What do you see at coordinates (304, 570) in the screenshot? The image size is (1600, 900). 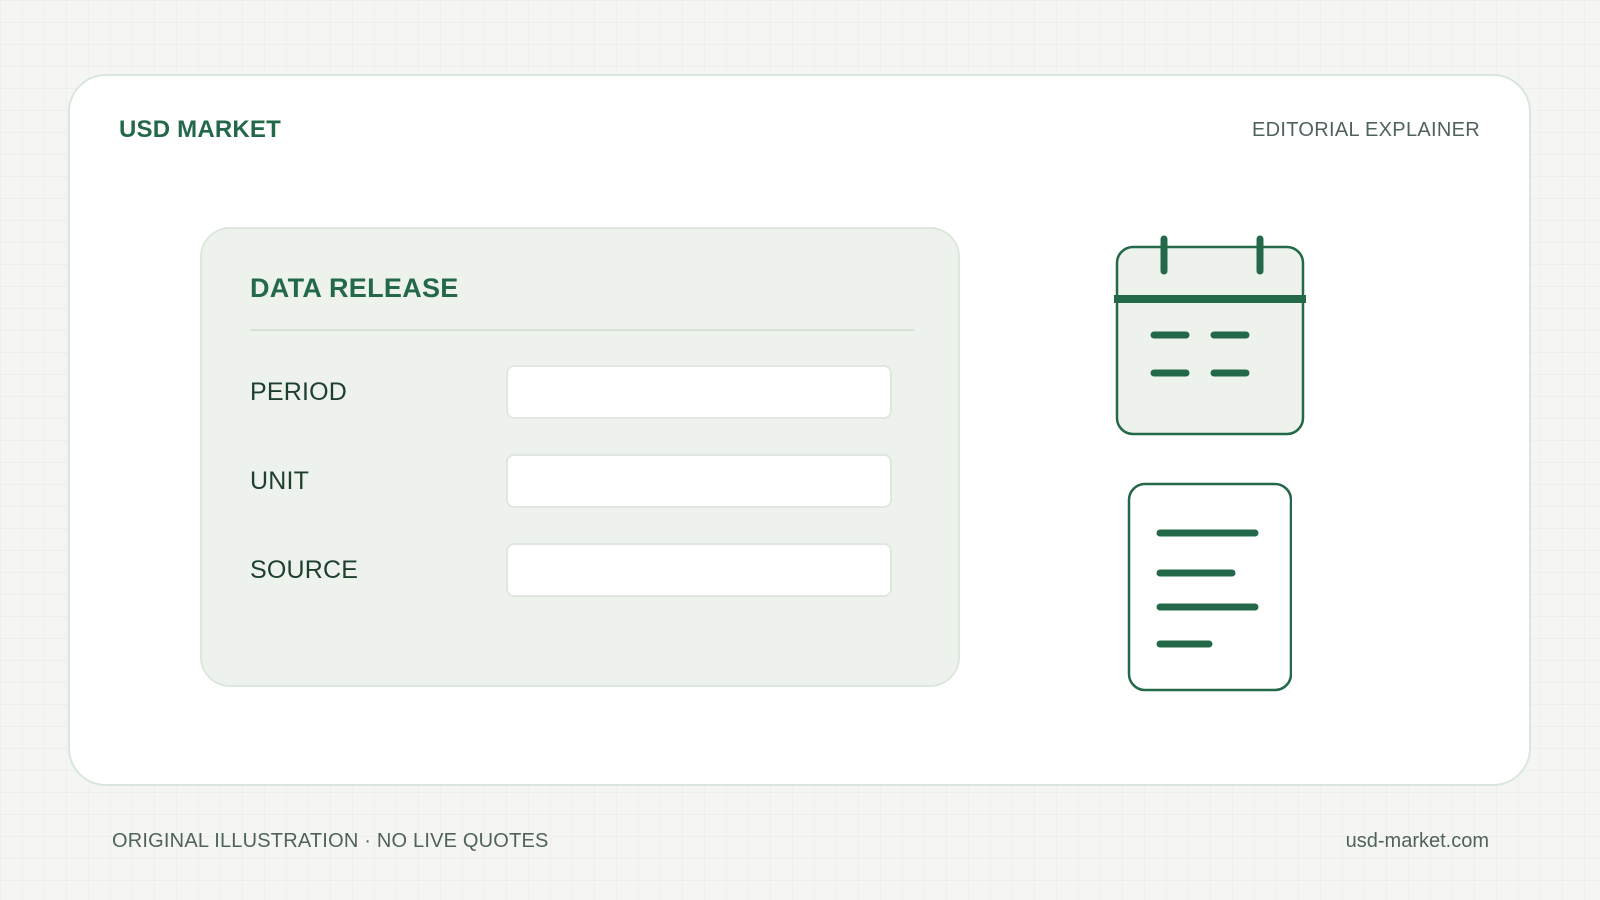 I see `source-label: SOURCE` at bounding box center [304, 570].